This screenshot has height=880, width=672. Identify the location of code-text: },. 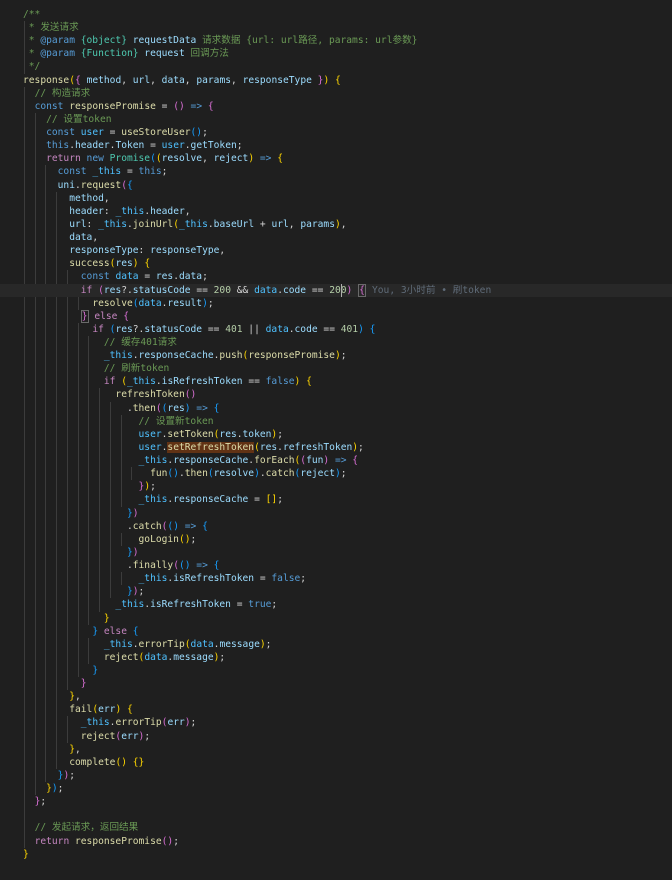
(52, 696).